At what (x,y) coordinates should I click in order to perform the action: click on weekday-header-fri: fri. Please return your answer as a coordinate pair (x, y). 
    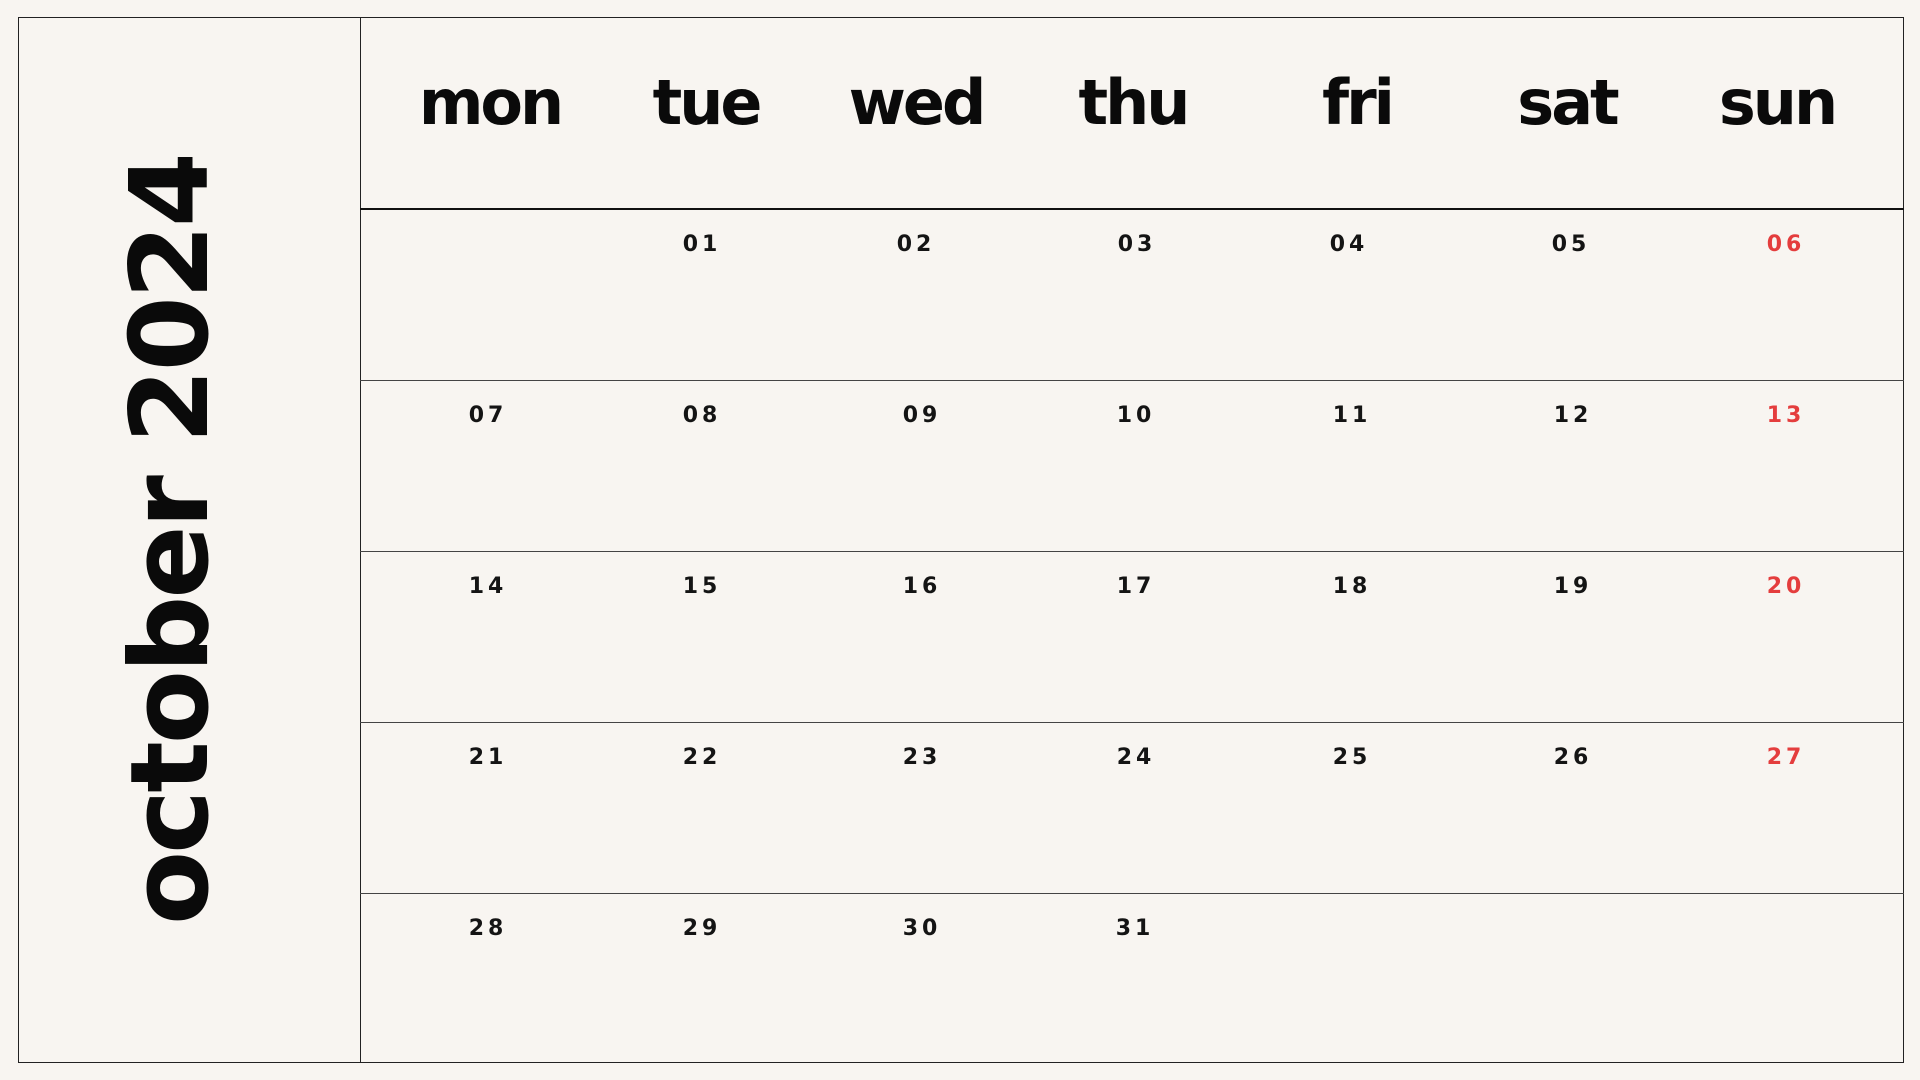
    Looking at the image, I should click on (1358, 102).